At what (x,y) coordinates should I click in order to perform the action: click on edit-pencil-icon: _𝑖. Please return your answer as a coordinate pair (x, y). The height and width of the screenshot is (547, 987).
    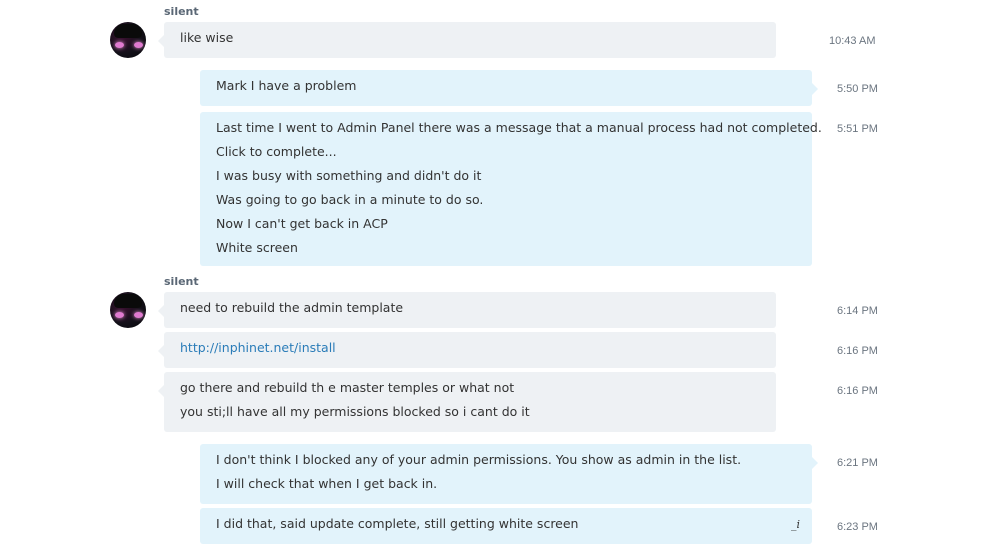
    Looking at the image, I should click on (795, 525).